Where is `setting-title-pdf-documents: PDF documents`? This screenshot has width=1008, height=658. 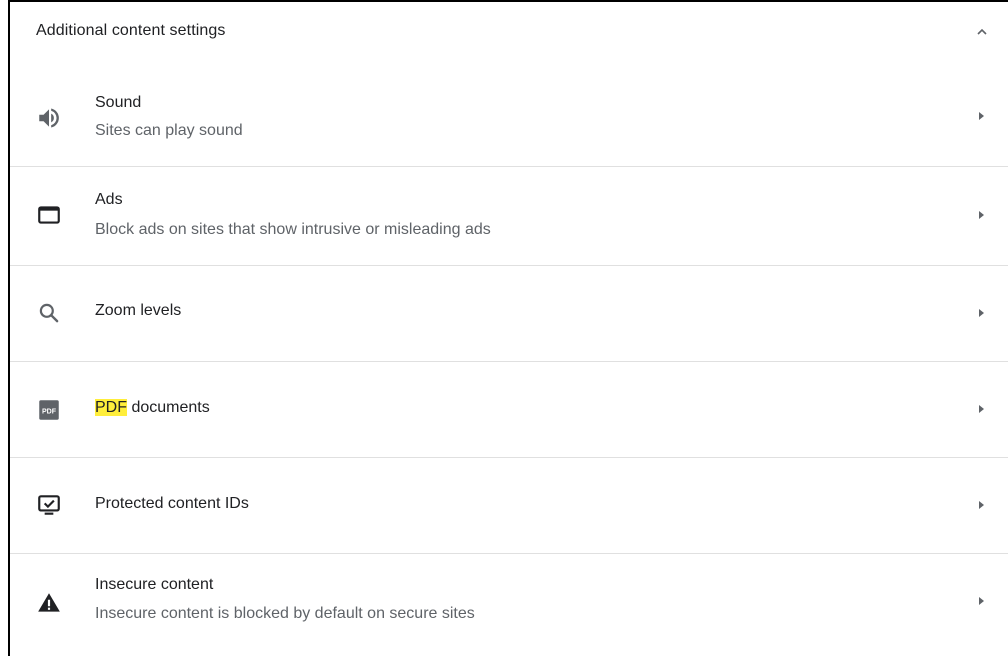 setting-title-pdf-documents: PDF documents is located at coordinates (152, 408).